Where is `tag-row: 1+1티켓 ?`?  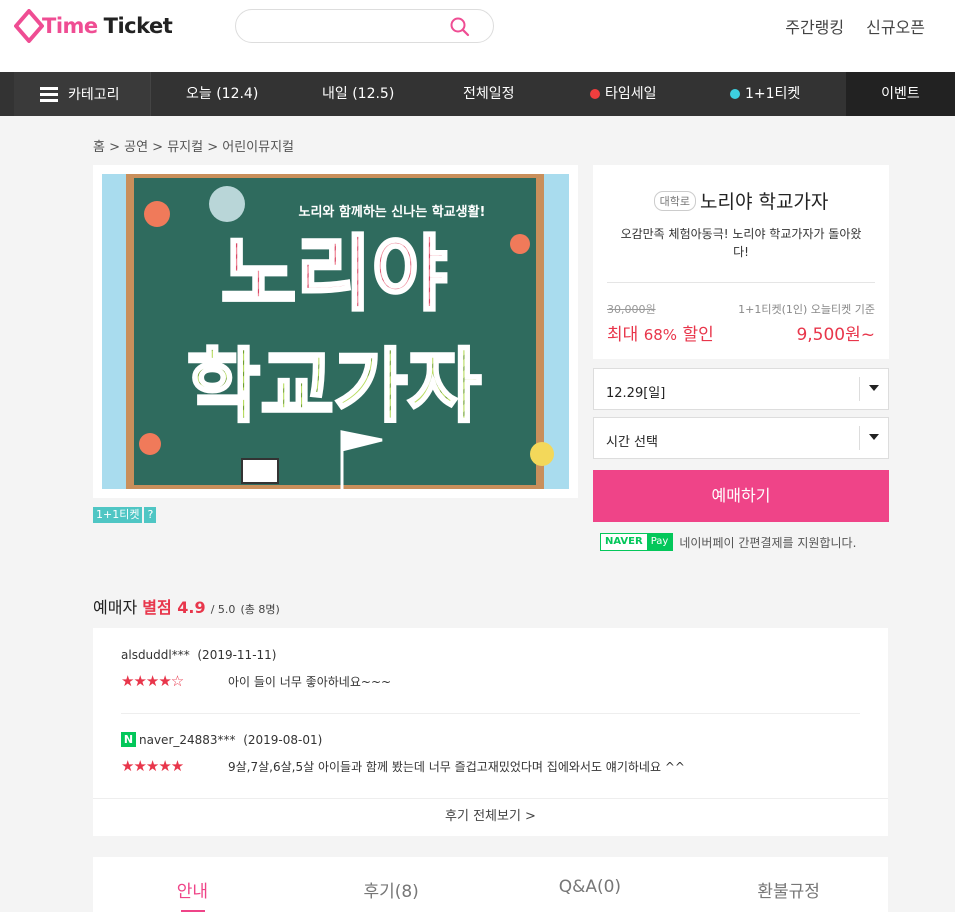 tag-row: 1+1티켓 ? is located at coordinates (125, 515).